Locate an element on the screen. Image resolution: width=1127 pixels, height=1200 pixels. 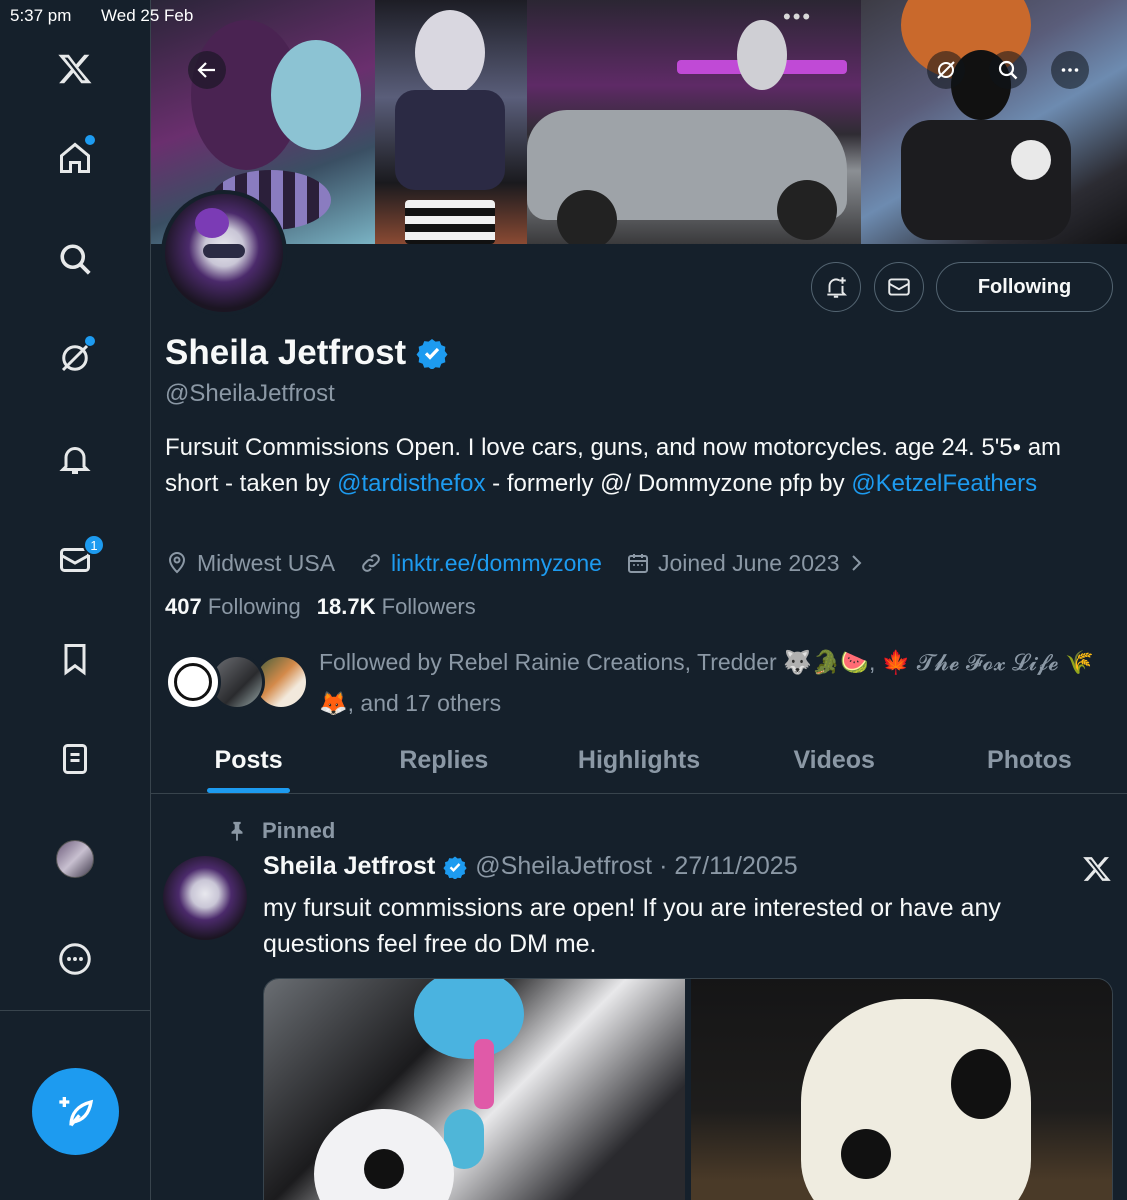
sidebar-item-lists is located at coordinates (75, 759).